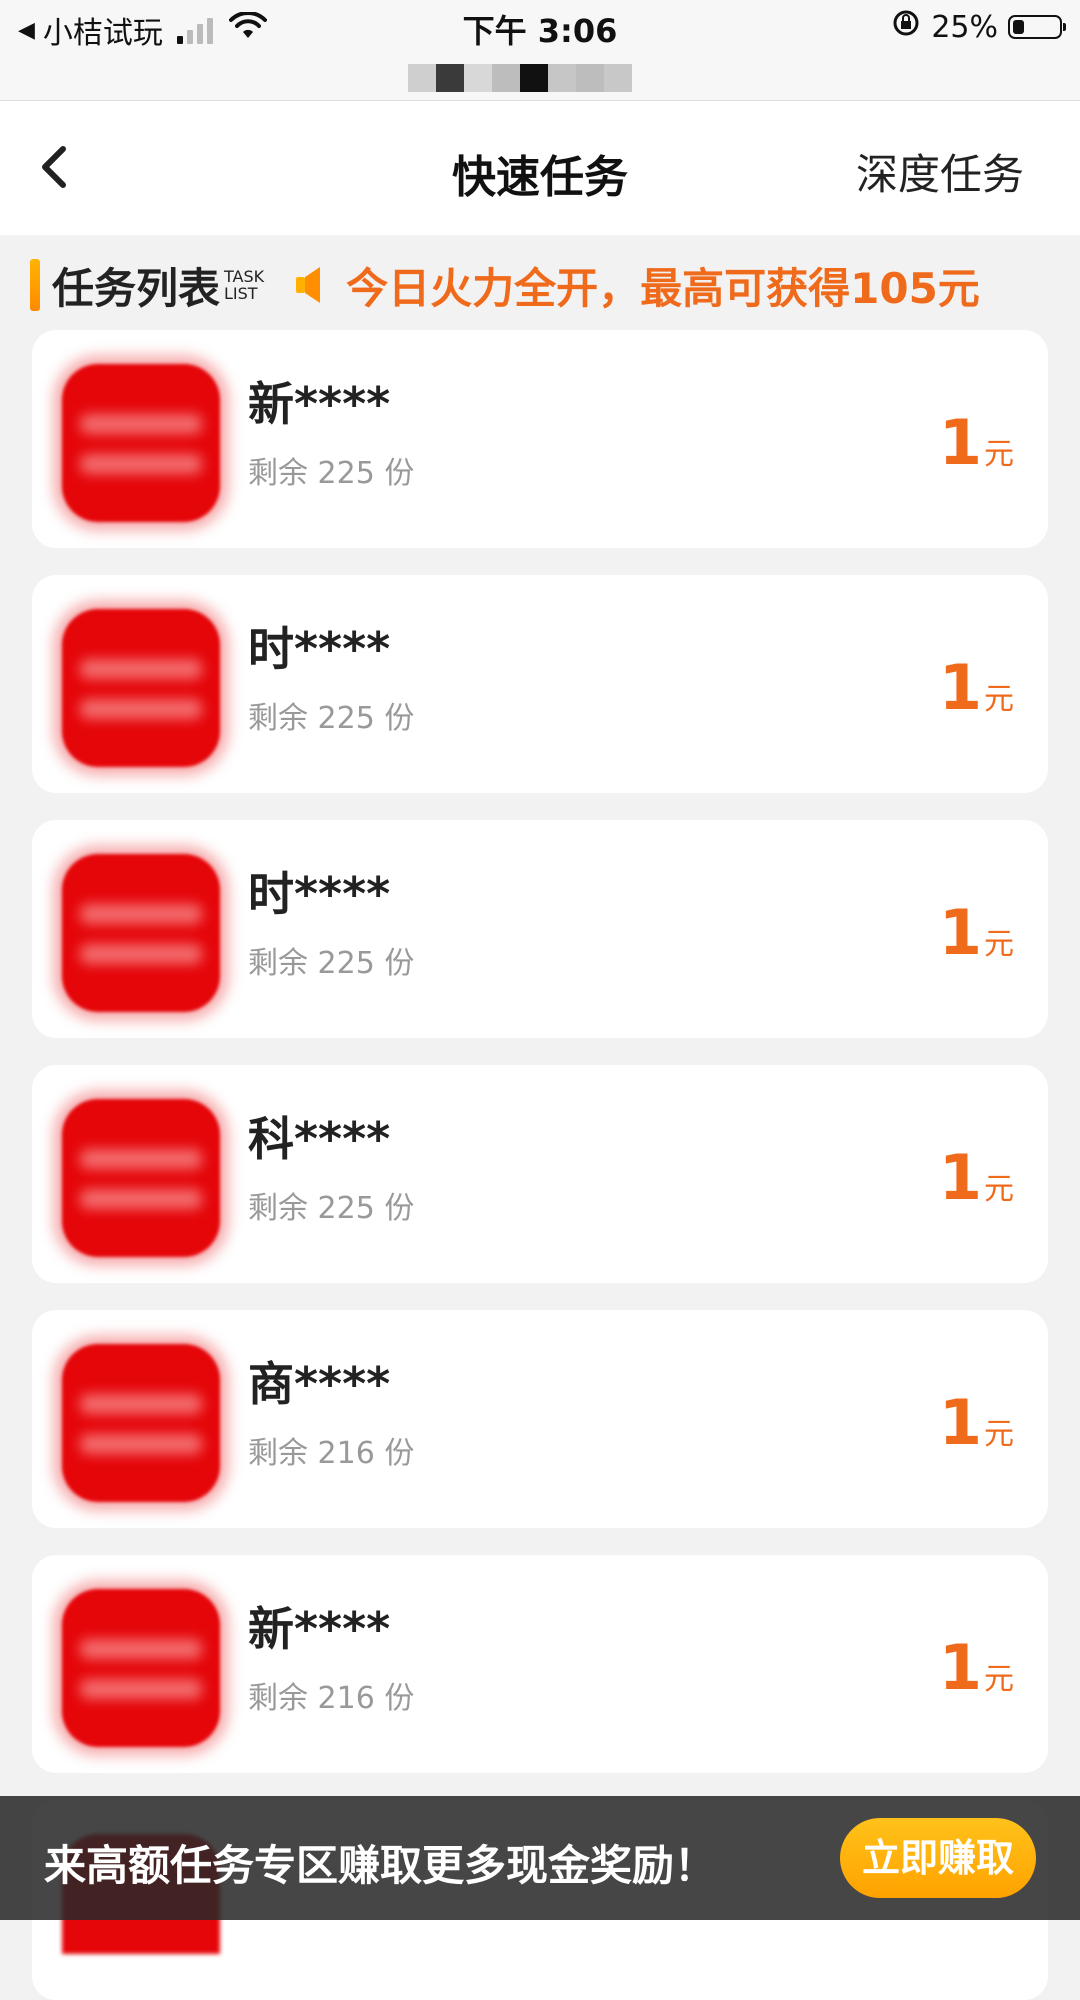 The image size is (1080, 2000). Describe the element at coordinates (309, 285) in the screenshot. I see `speaker-icon` at that location.